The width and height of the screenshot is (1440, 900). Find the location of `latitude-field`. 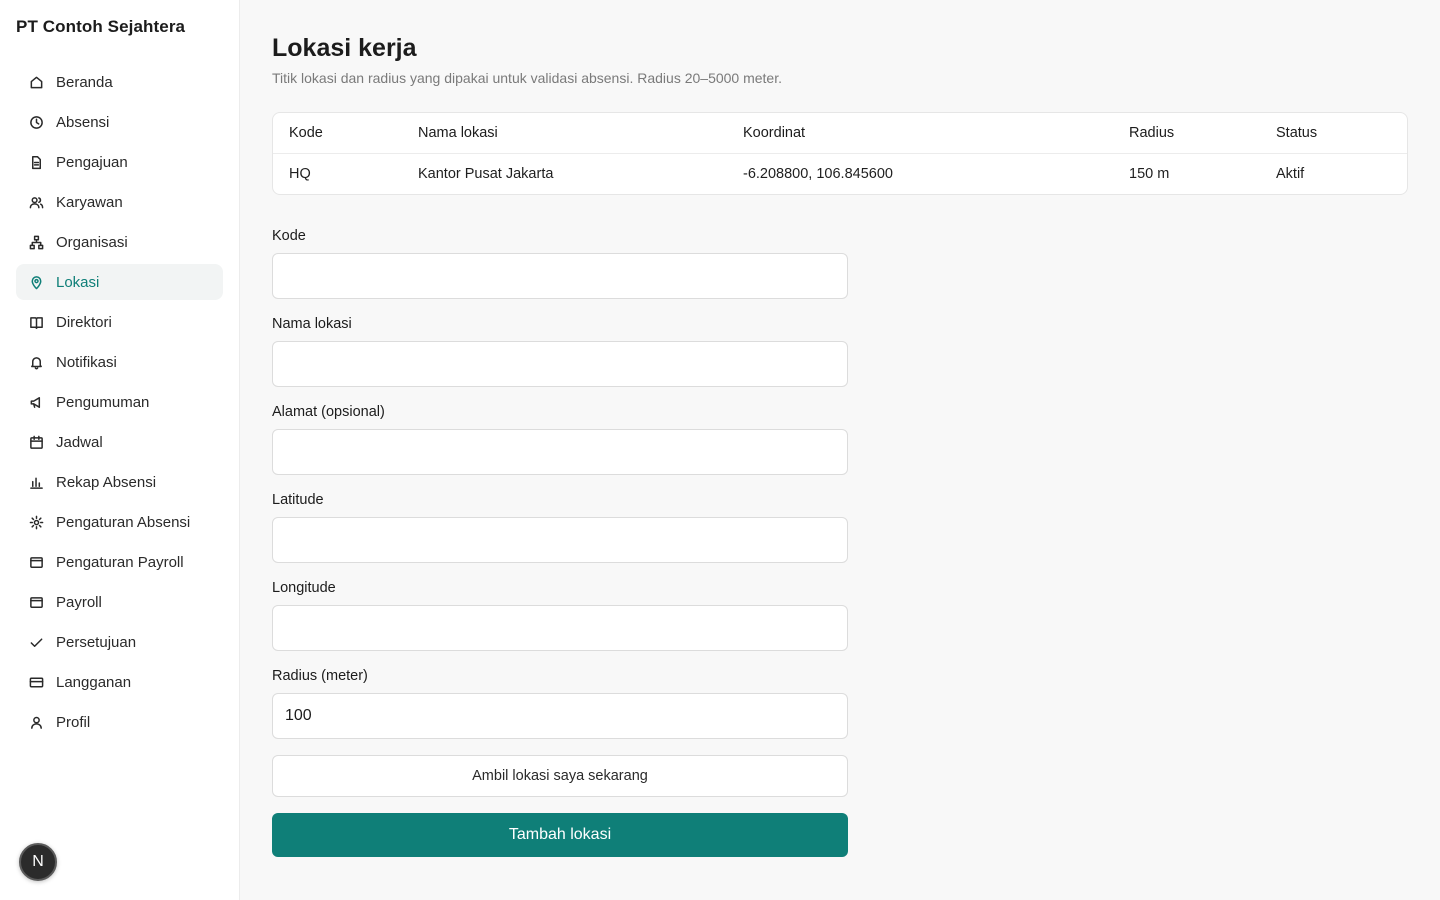

latitude-field is located at coordinates (560, 540).